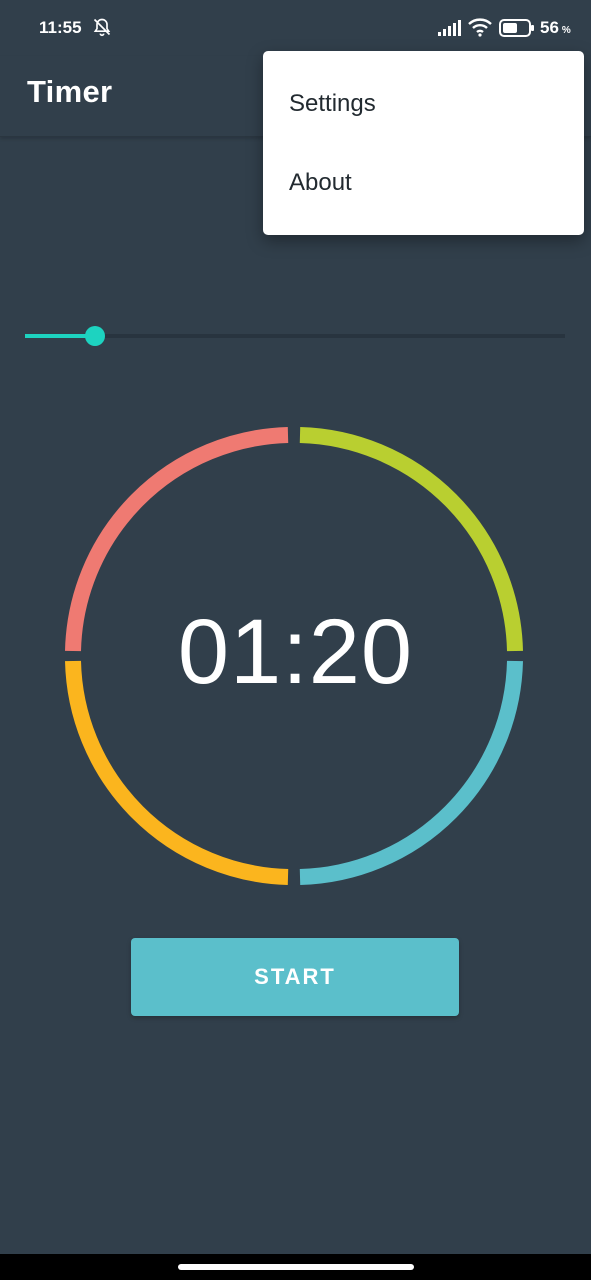 The height and width of the screenshot is (1280, 591). What do you see at coordinates (555, 27) in the screenshot?
I see `battery-level: 56%` at bounding box center [555, 27].